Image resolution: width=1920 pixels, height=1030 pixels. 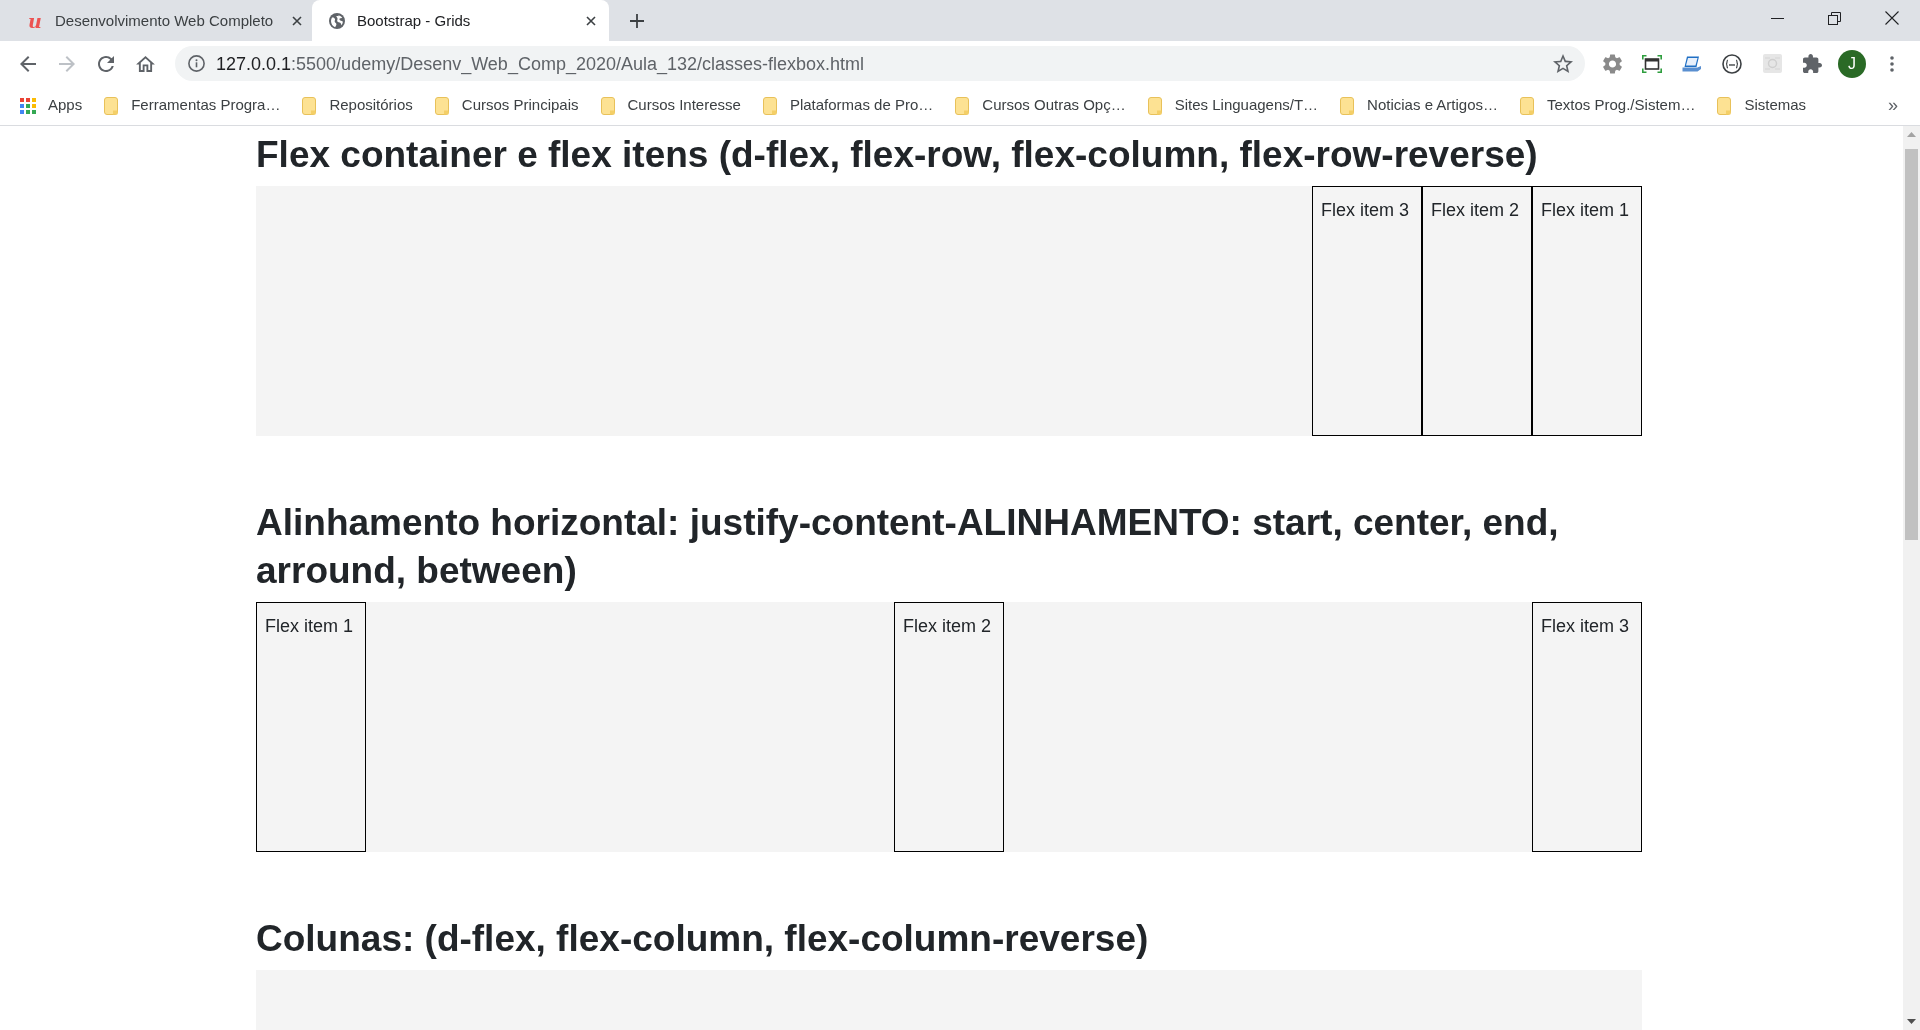 What do you see at coordinates (1911, 1021) in the screenshot?
I see `scroll-down-icon` at bounding box center [1911, 1021].